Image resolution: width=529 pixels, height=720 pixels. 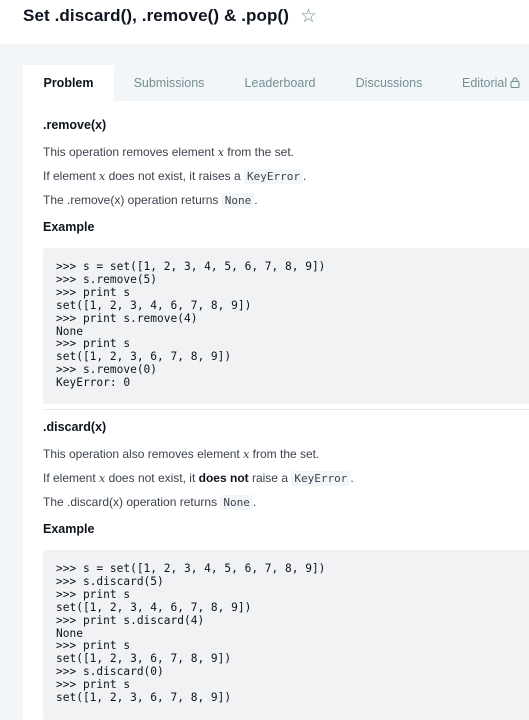 What do you see at coordinates (75, 125) in the screenshot?
I see `remove-heading: .remove(x)` at bounding box center [75, 125].